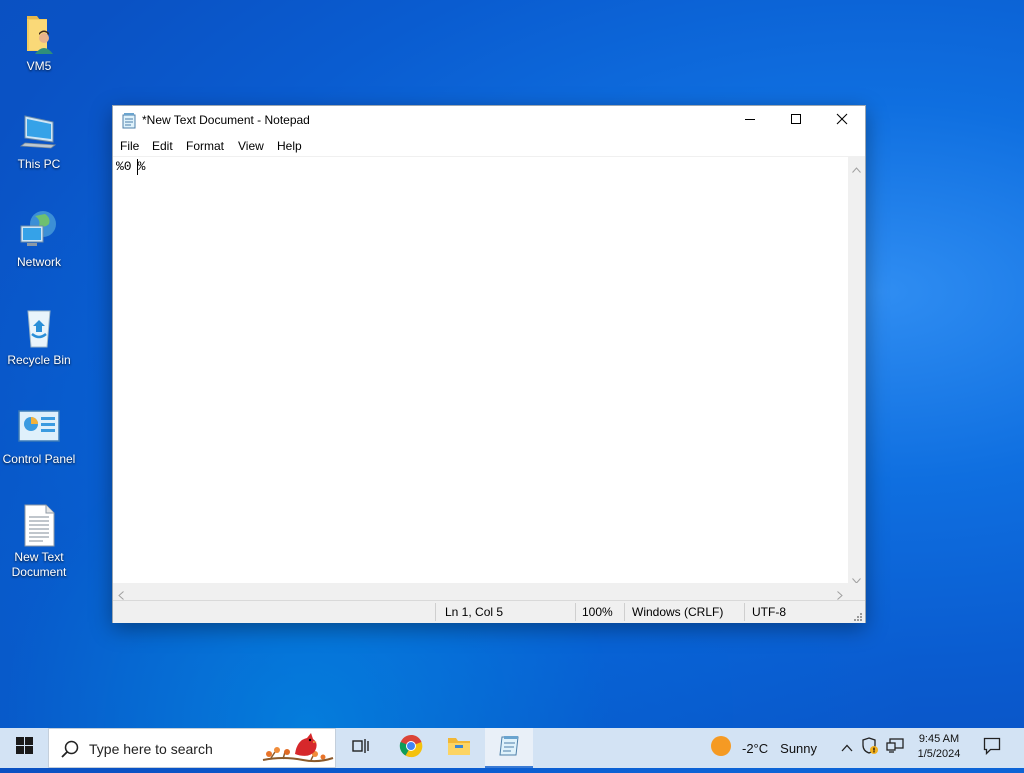 The height and width of the screenshot is (773, 1024). What do you see at coordinates (39, 66) in the screenshot?
I see `desktop-icon-label: VM5` at bounding box center [39, 66].